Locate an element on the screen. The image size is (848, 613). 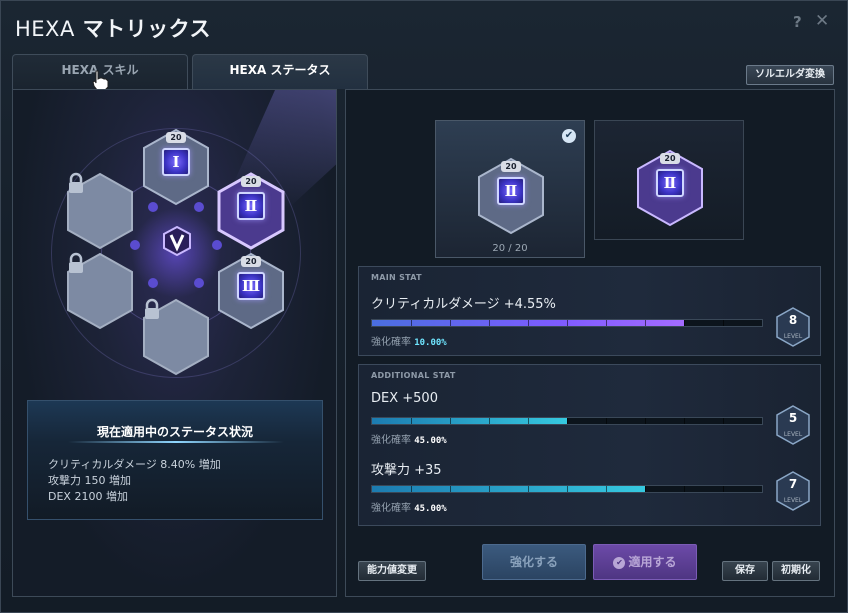
main-stat-name: クリティカルダメージ +4.55% is located at coordinates (463, 304).